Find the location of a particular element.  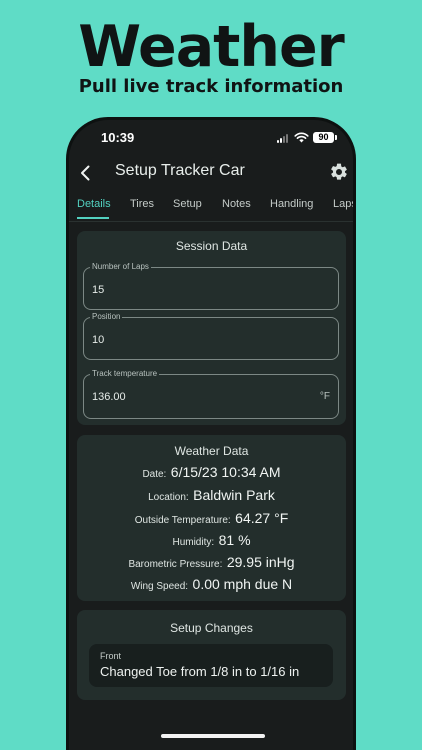

weather-label: Date: is located at coordinates (154, 474).